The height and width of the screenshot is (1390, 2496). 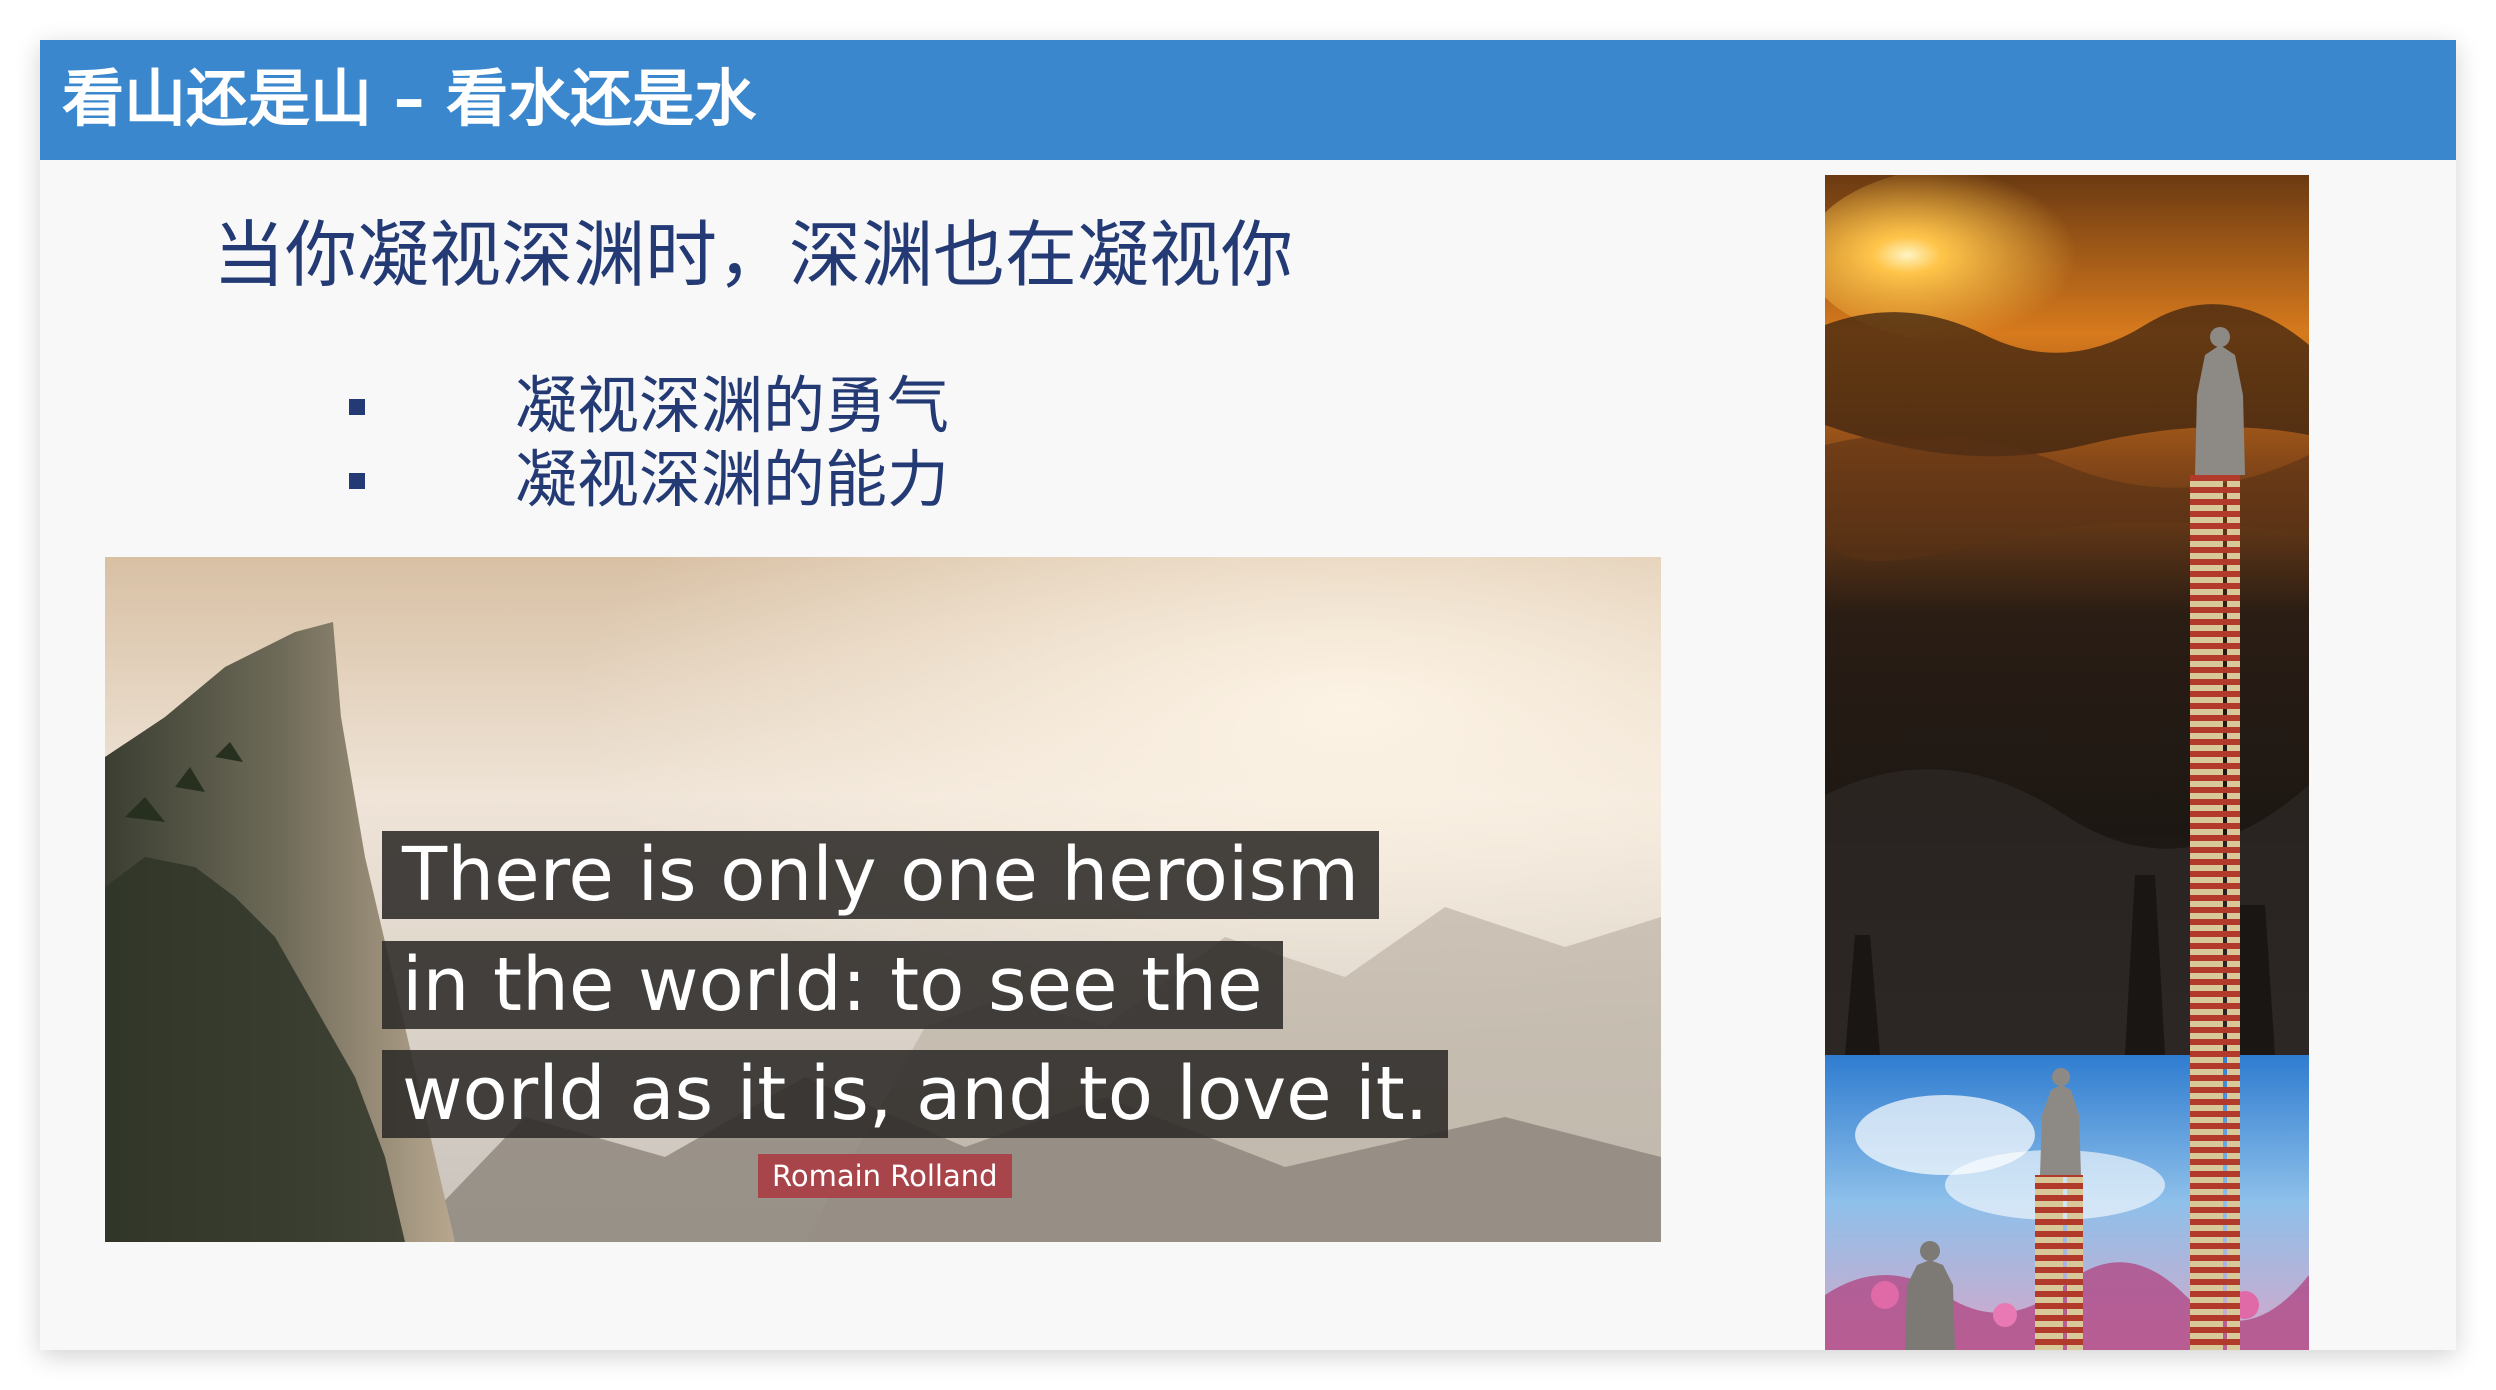 I want to click on slide-title: 看山还是山 – 看水还是水, so click(x=409, y=98).